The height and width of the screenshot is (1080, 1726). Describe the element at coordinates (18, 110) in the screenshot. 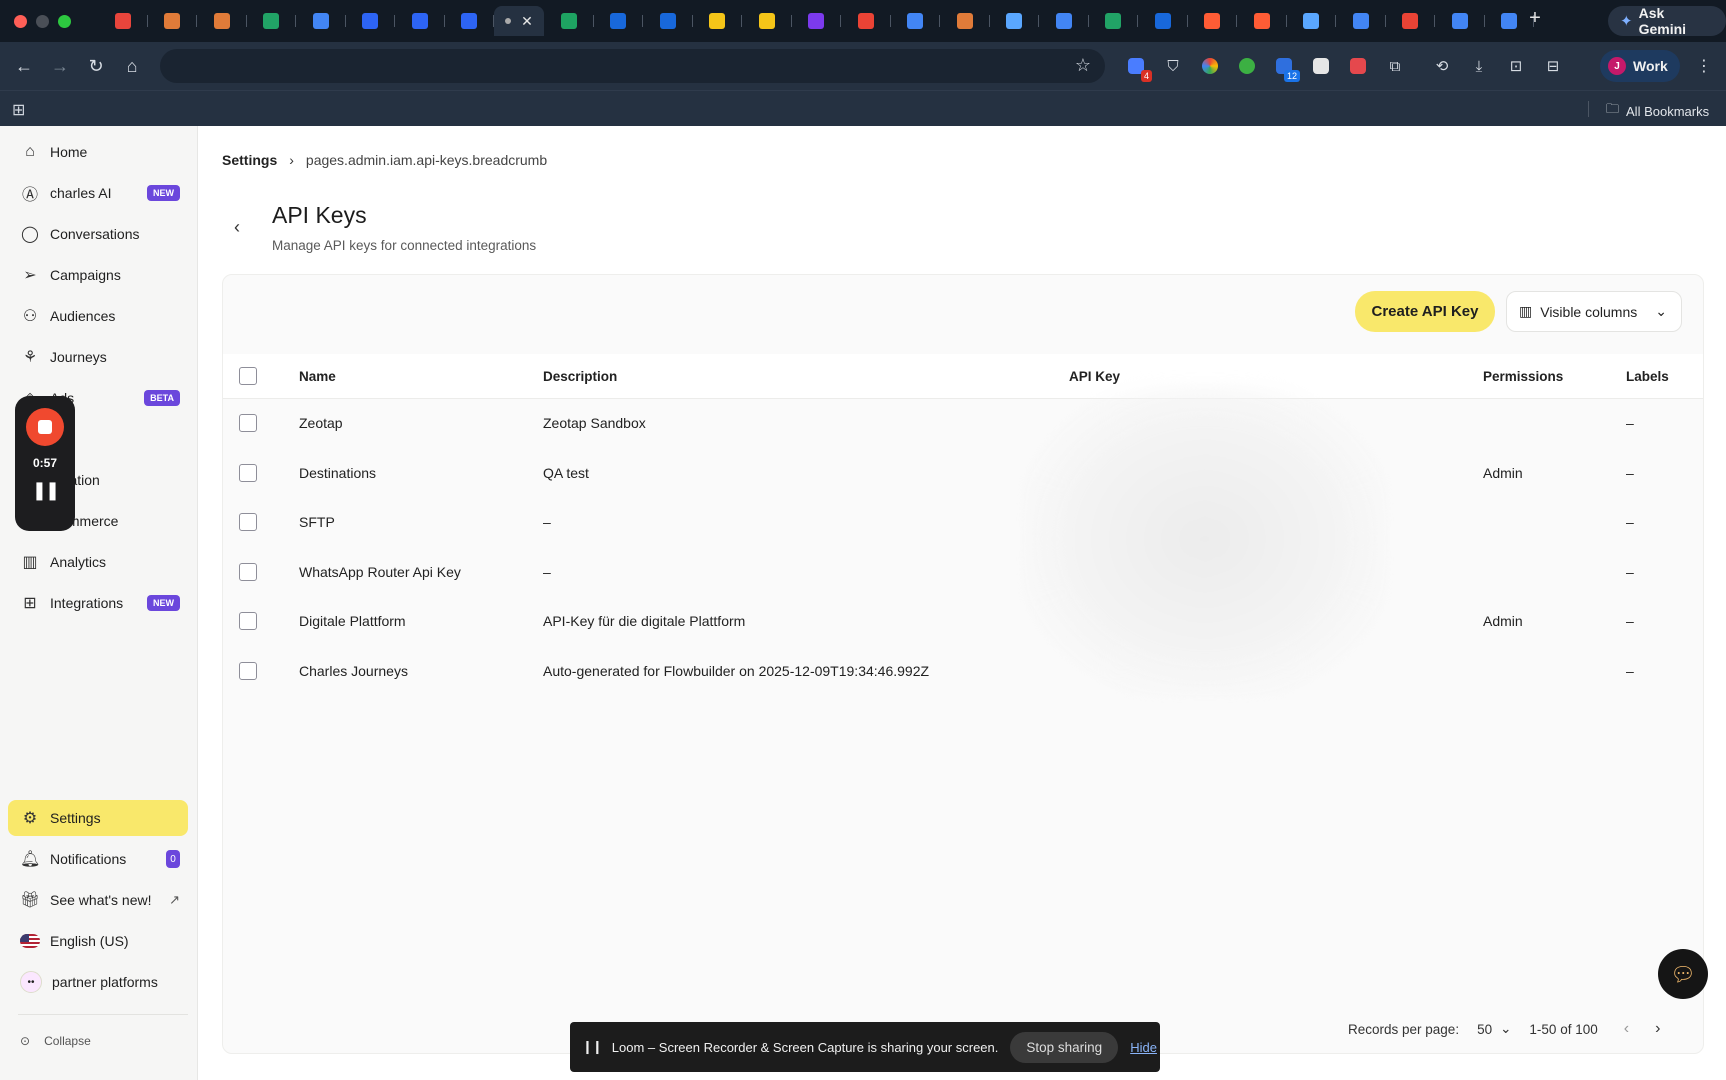

I see `apps-grid-icon: ⊞` at that location.